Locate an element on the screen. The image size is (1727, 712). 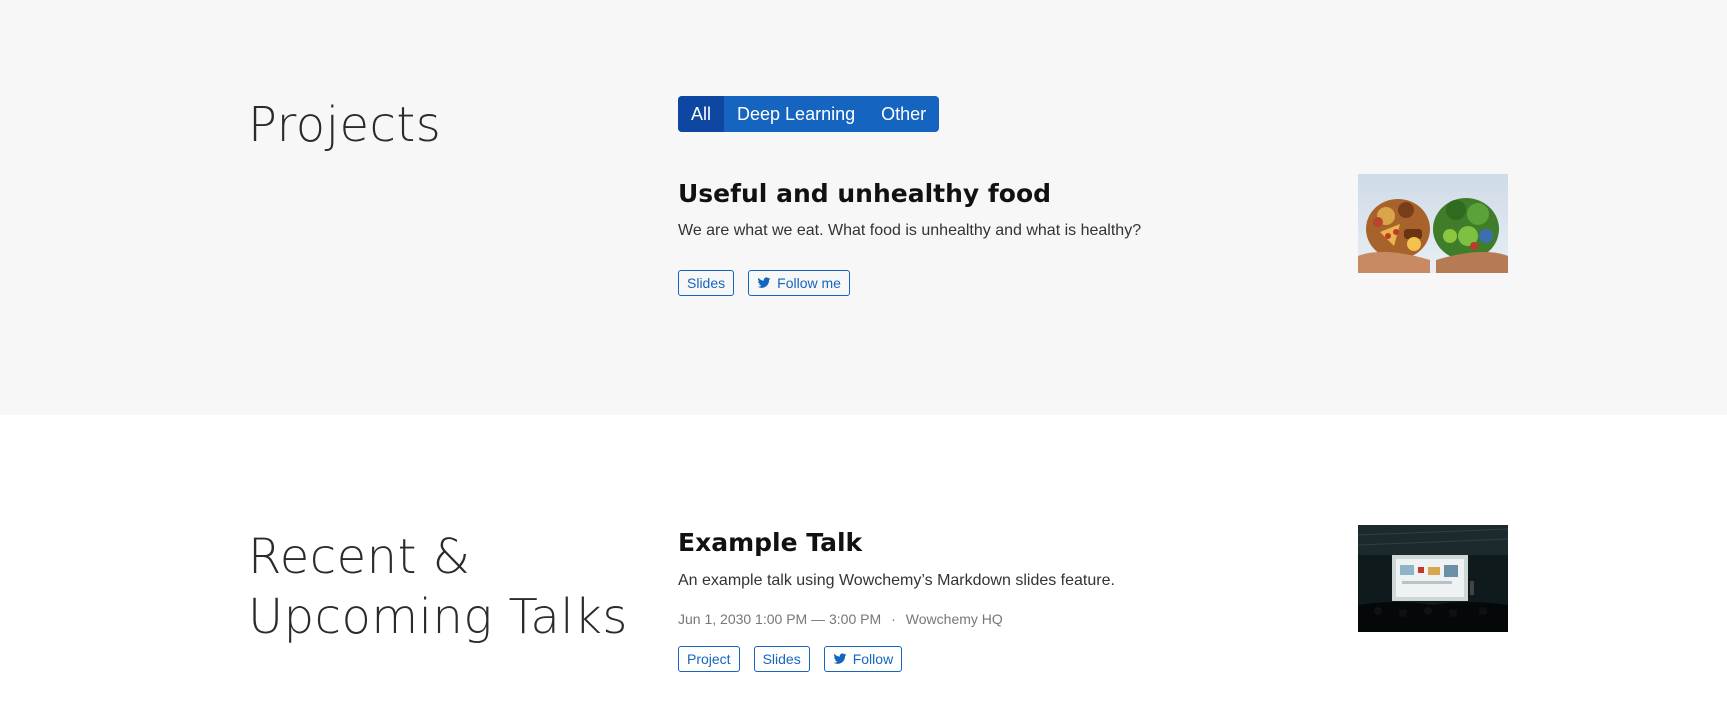
talk-location: Wowchemy HQ is located at coordinates (954, 619).